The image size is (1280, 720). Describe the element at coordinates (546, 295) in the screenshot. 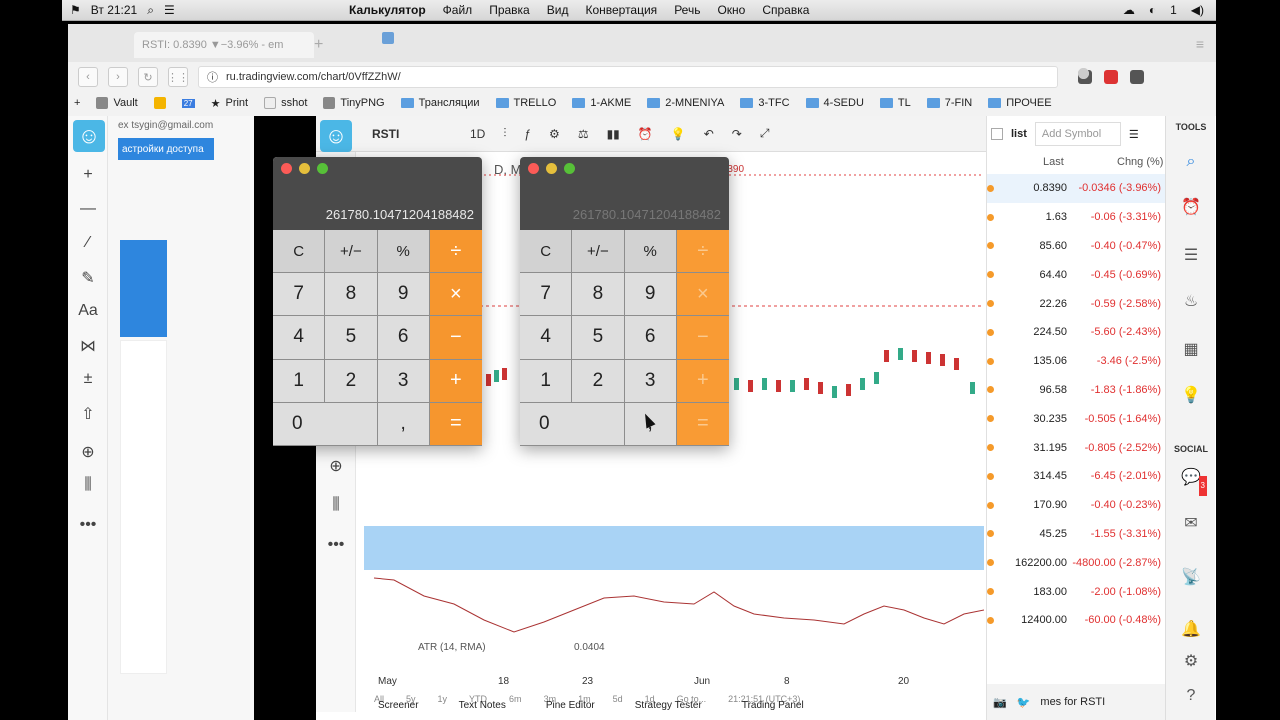

I see `key-seven-button: 7` at that location.